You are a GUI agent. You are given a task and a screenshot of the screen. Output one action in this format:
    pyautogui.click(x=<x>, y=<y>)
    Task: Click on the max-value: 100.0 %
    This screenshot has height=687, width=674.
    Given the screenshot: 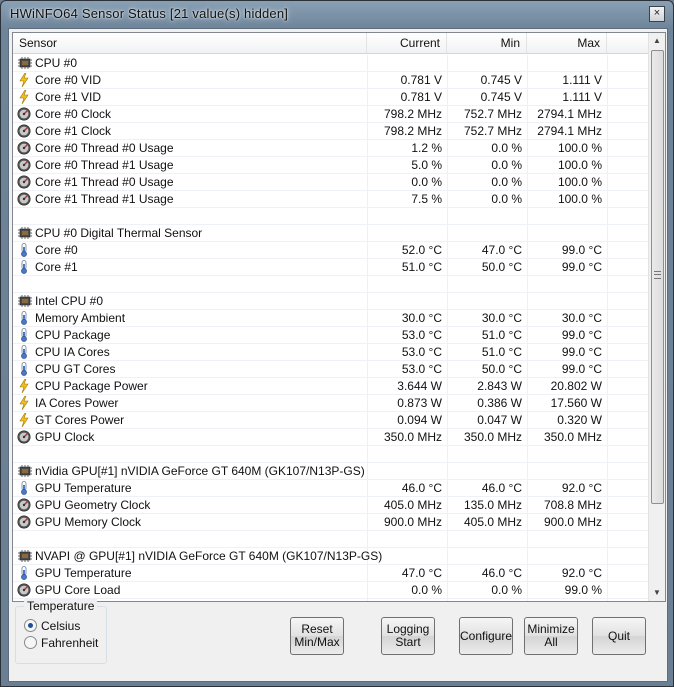 What is the action you would take?
    pyautogui.click(x=579, y=148)
    